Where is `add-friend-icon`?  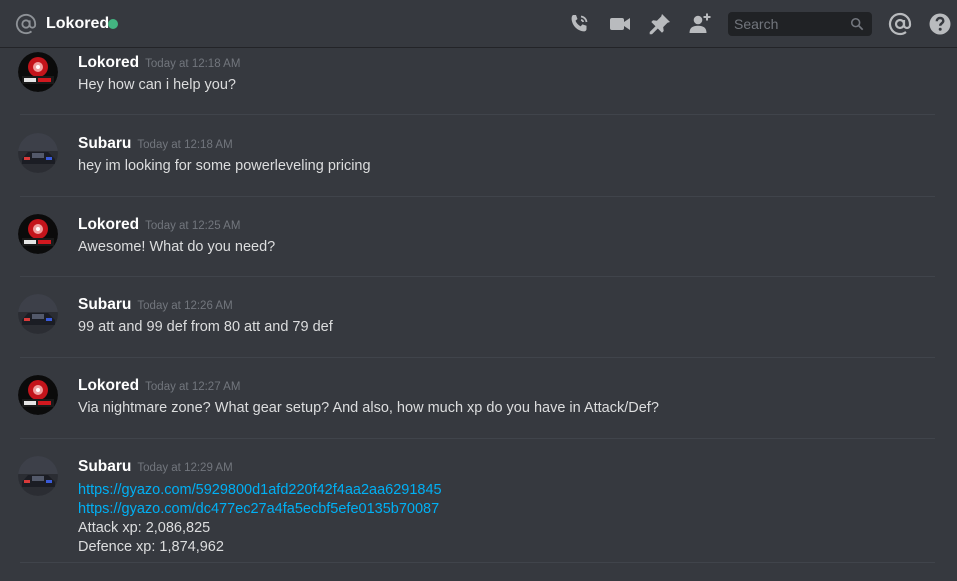
add-friend-icon is located at coordinates (700, 24).